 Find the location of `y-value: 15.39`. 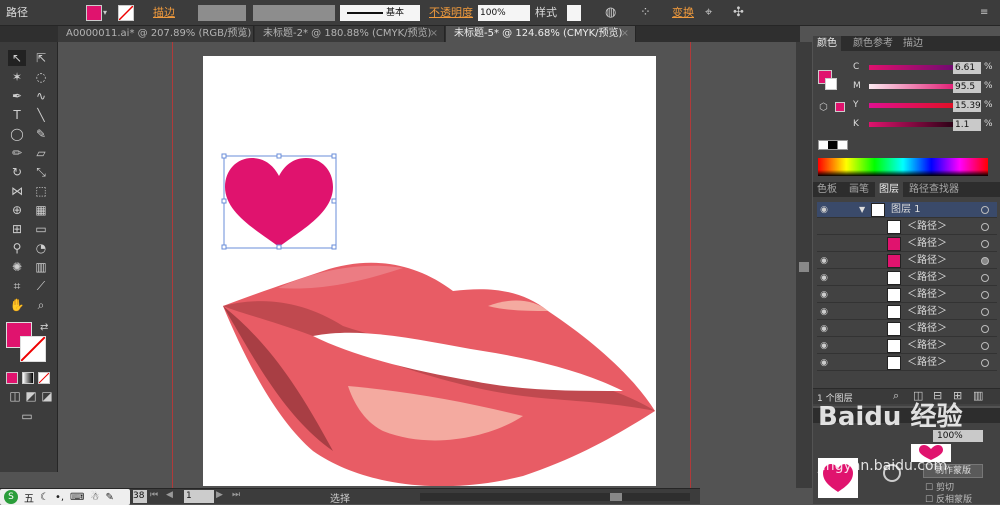

y-value: 15.39 is located at coordinates (967, 106).